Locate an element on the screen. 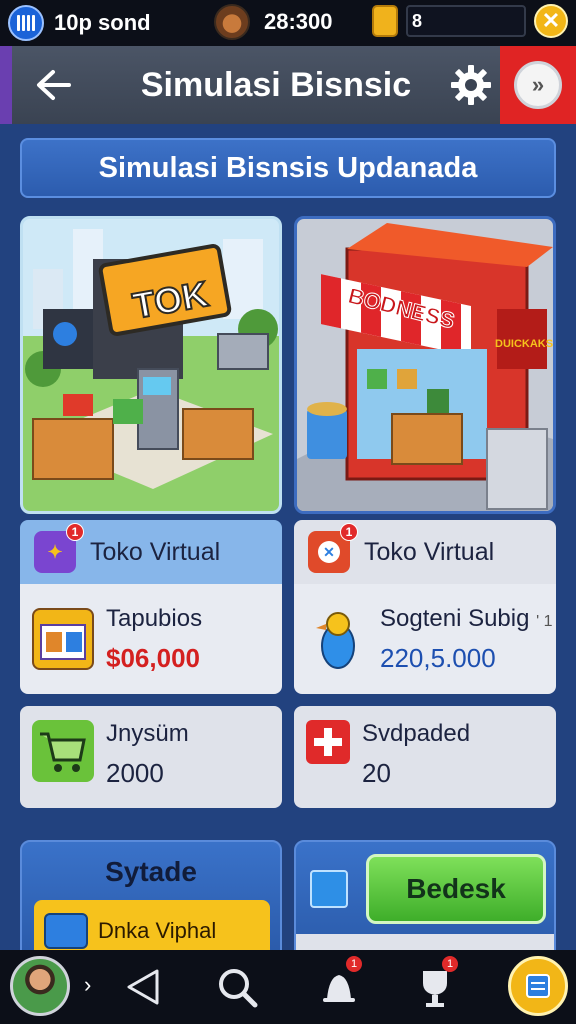 The width and height of the screenshot is (576, 1024). checkbox is located at coordinates (329, 889).